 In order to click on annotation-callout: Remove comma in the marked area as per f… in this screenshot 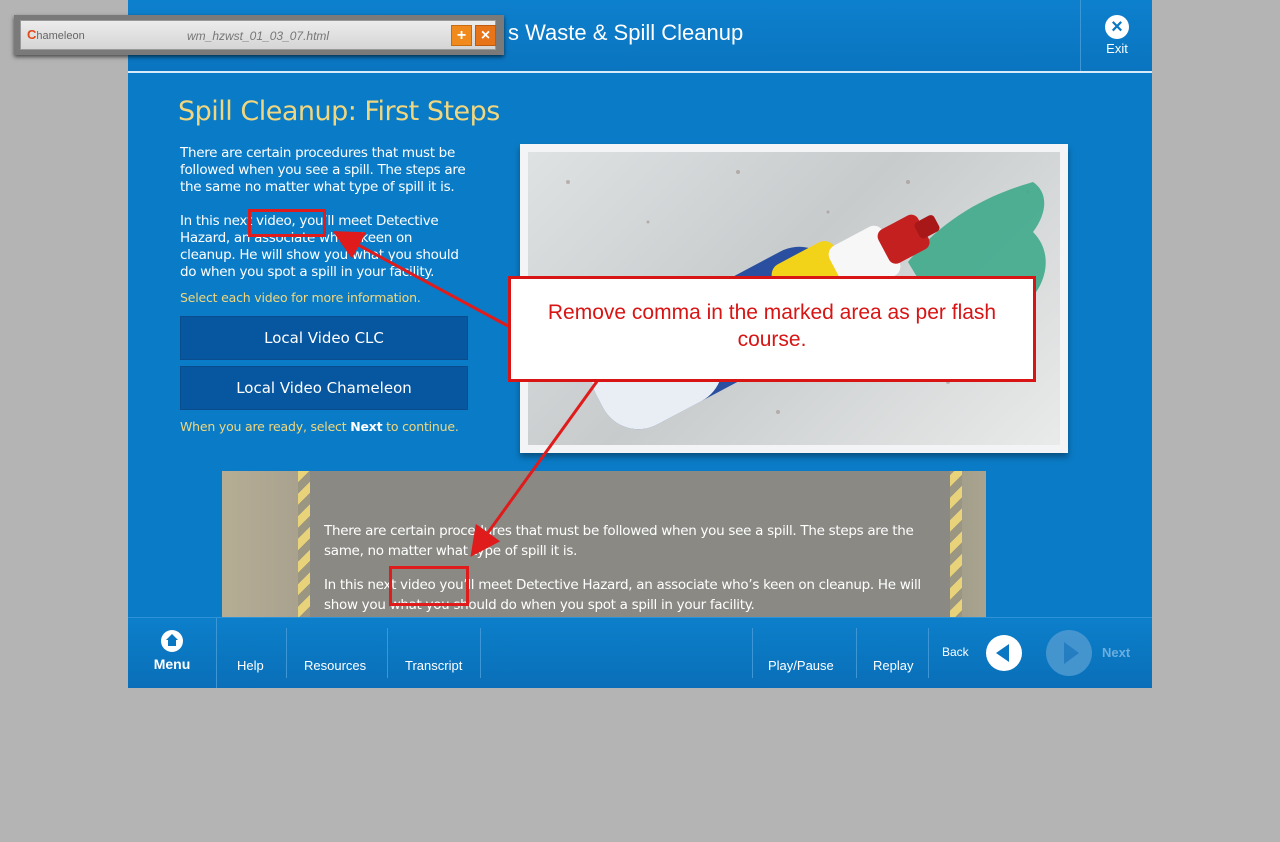, I will do `click(772, 329)`.